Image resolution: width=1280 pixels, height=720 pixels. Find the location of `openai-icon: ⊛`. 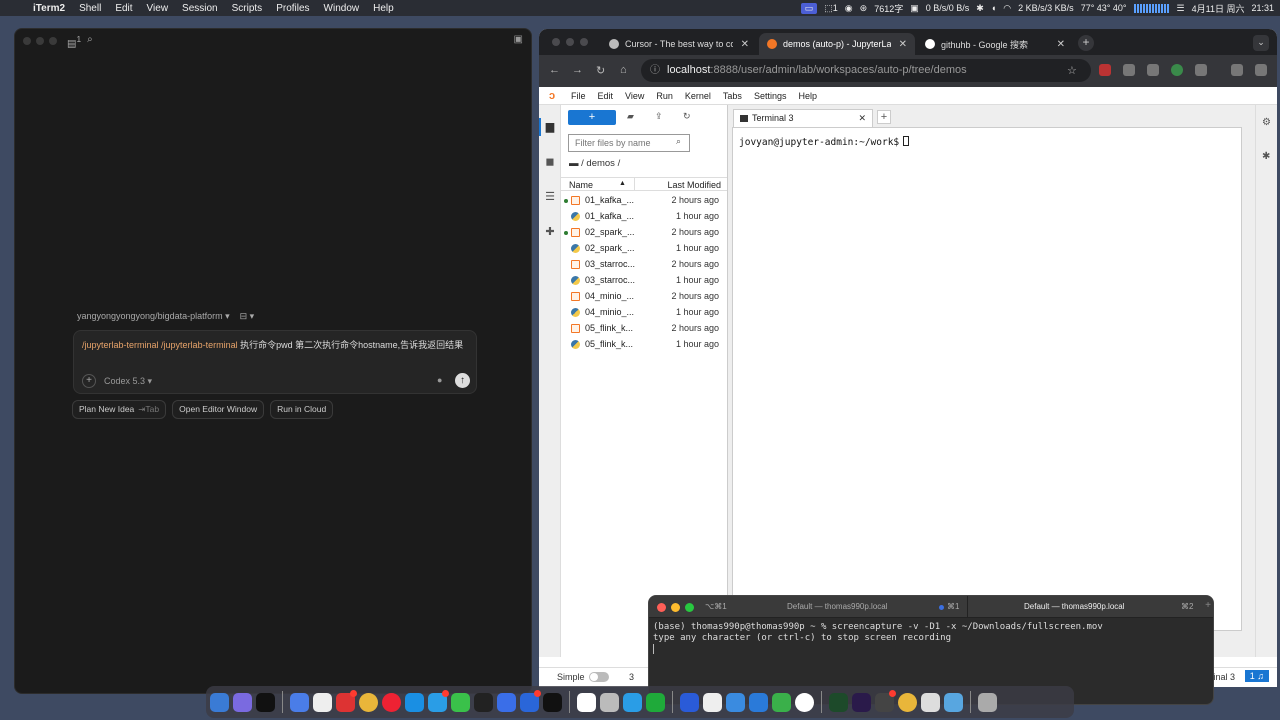

openai-icon: ⊛ is located at coordinates (864, 8).